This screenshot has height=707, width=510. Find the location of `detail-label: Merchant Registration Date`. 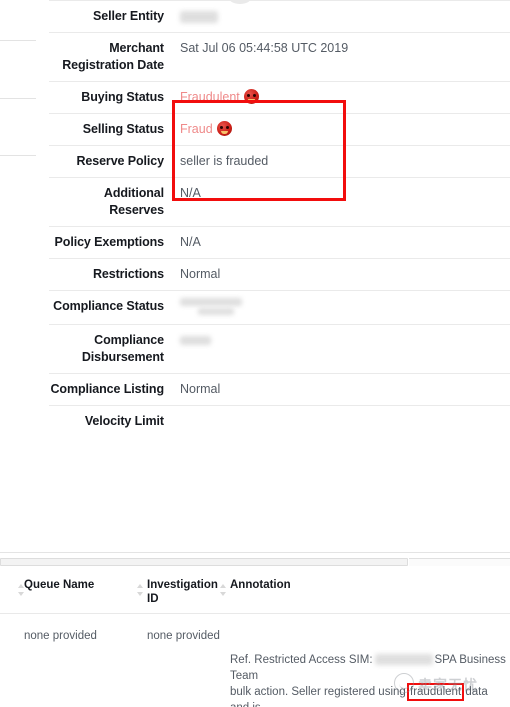

detail-label: Merchant Registration Date is located at coordinates (113, 56).